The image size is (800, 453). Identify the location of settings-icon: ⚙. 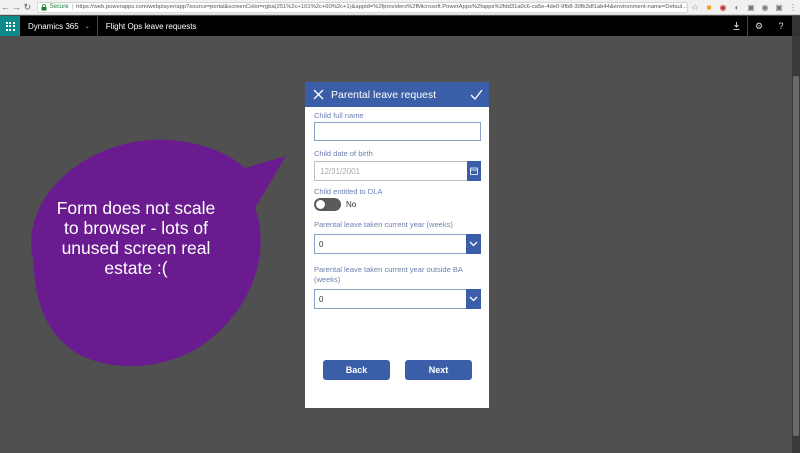
(759, 26).